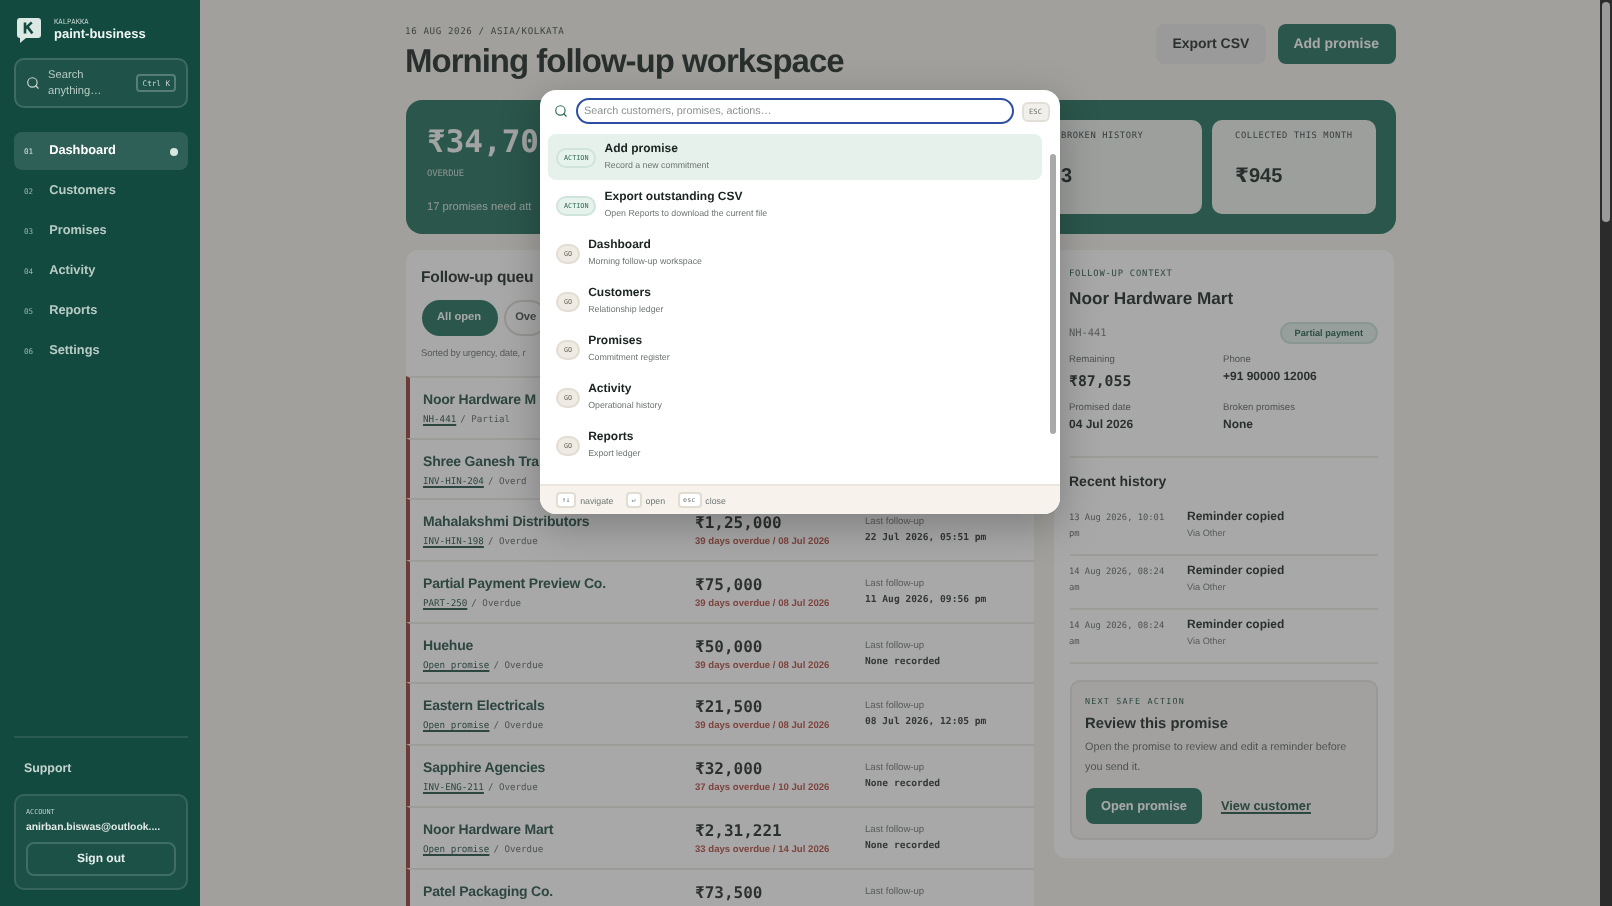 This screenshot has width=1612, height=906. I want to click on amount: ₹1,25,000, so click(738, 523).